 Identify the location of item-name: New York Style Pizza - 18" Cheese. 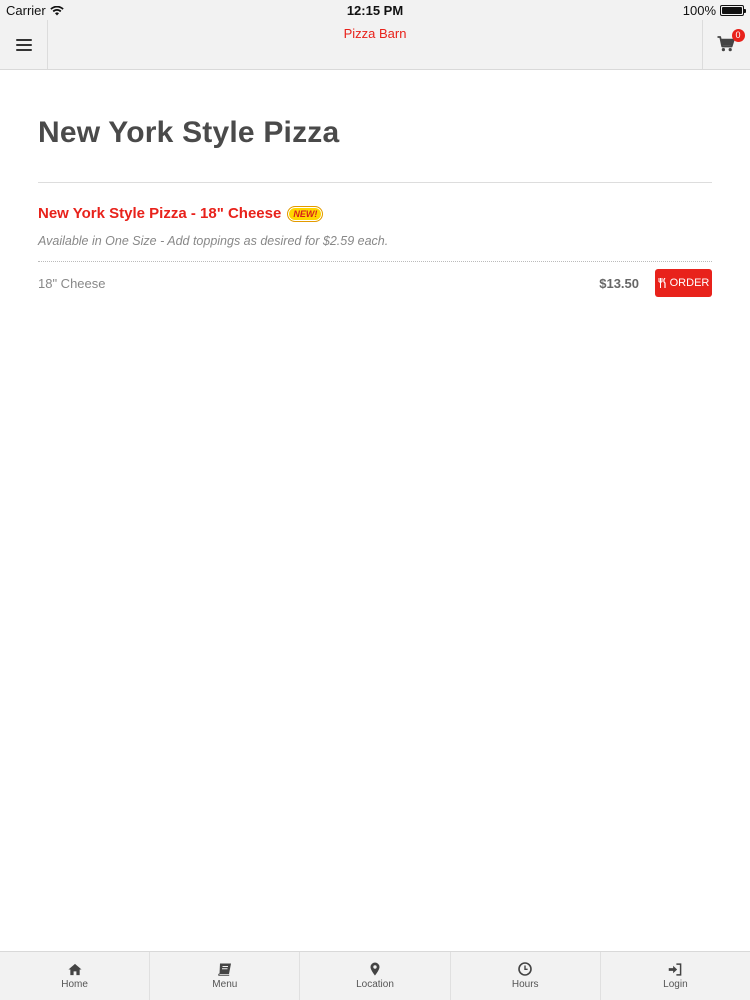
(159, 213).